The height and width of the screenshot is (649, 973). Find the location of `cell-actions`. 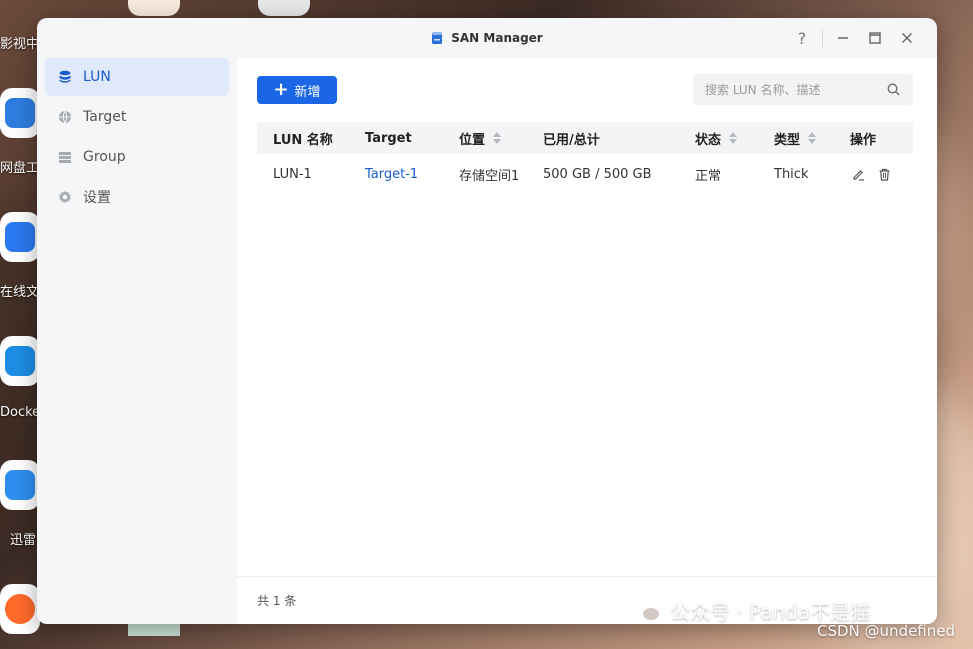

cell-actions is located at coordinates (873, 174).